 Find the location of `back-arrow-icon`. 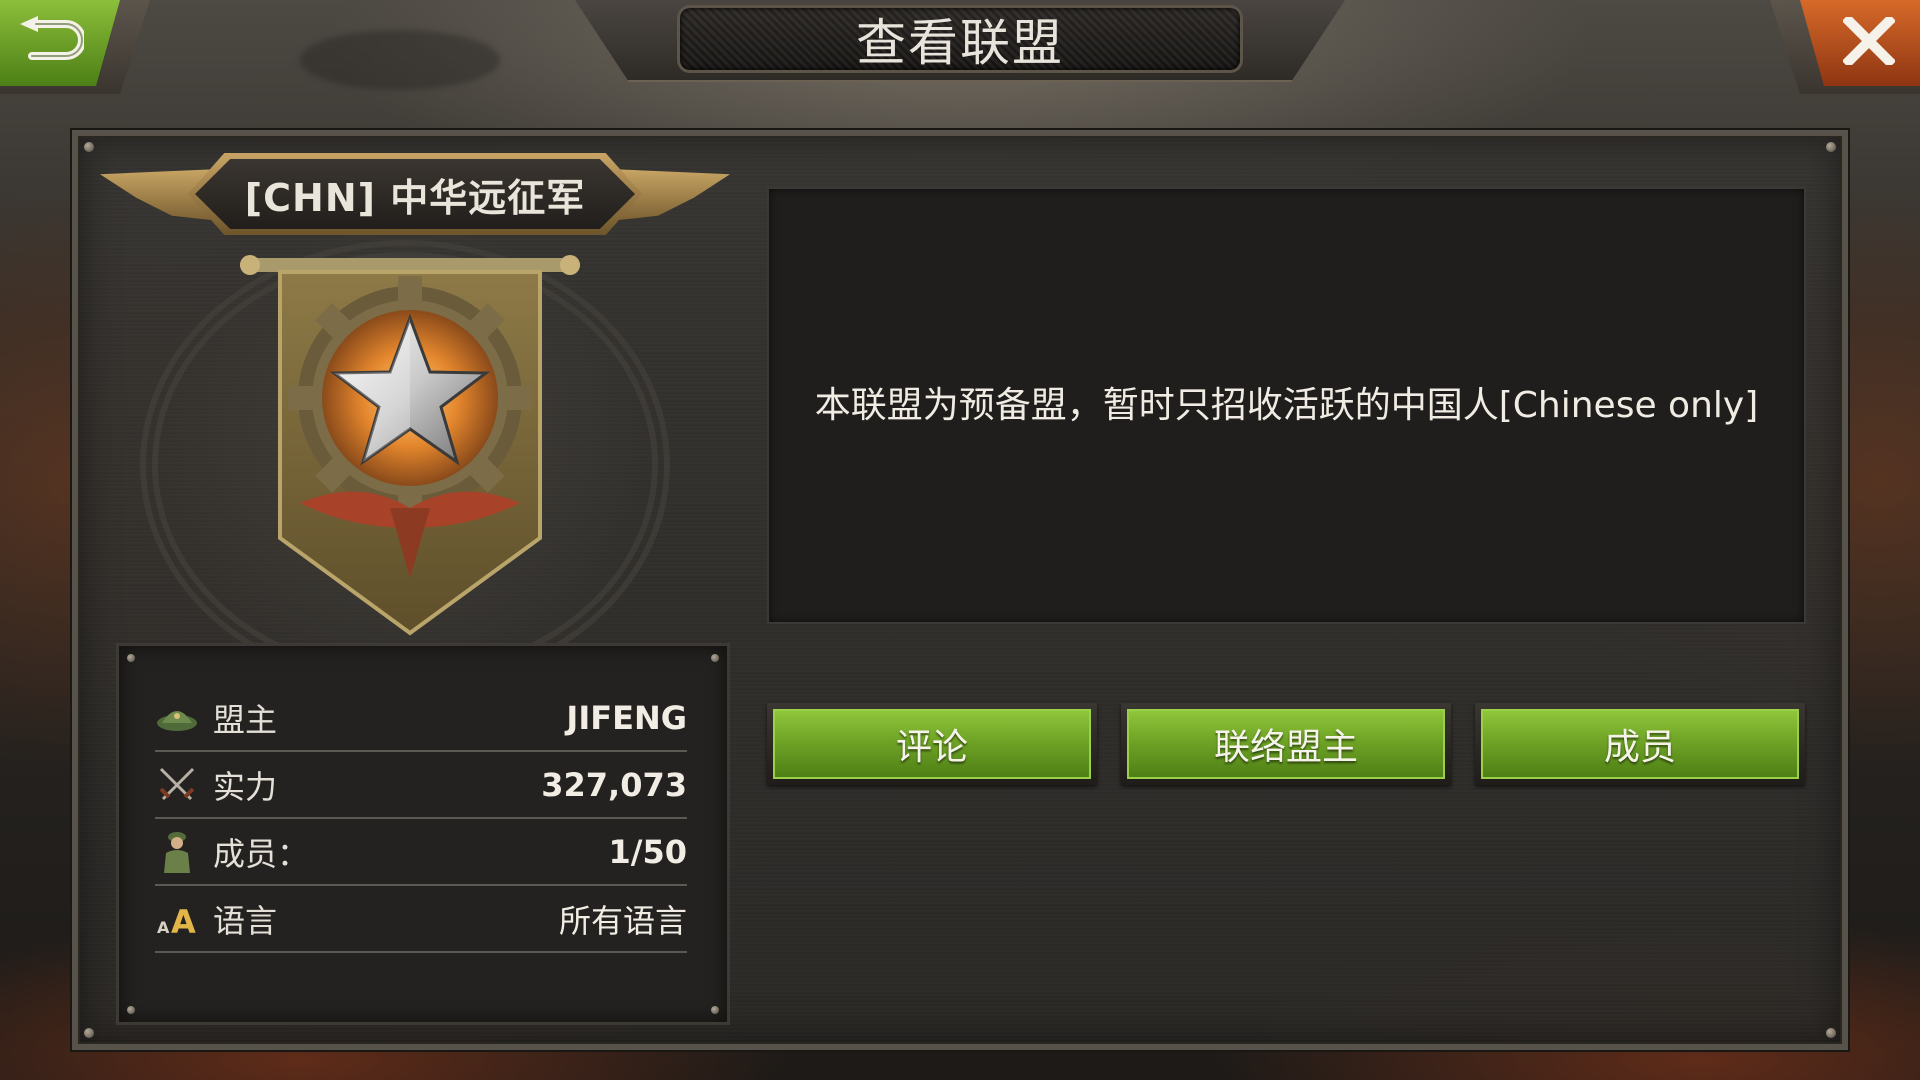

back-arrow-icon is located at coordinates (50, 43).